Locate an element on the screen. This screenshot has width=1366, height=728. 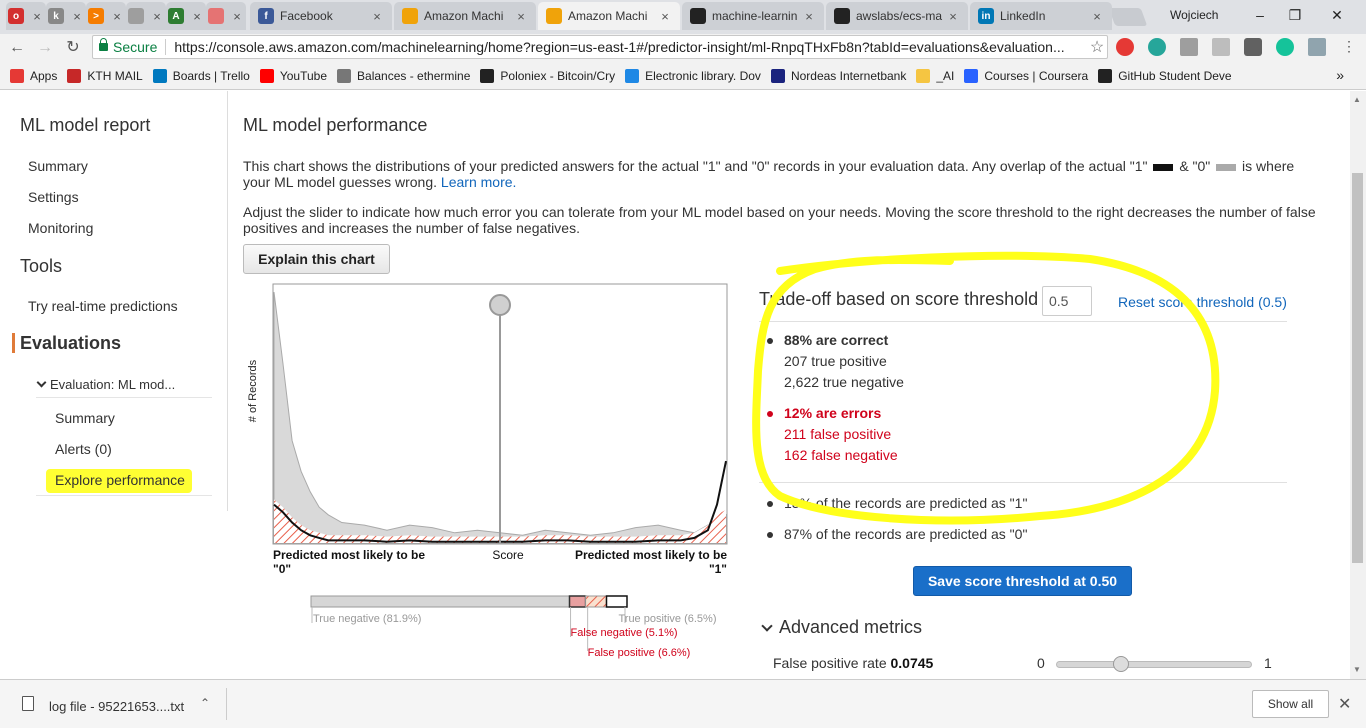
tab-favicon-icon is located at coordinates (842, 16).